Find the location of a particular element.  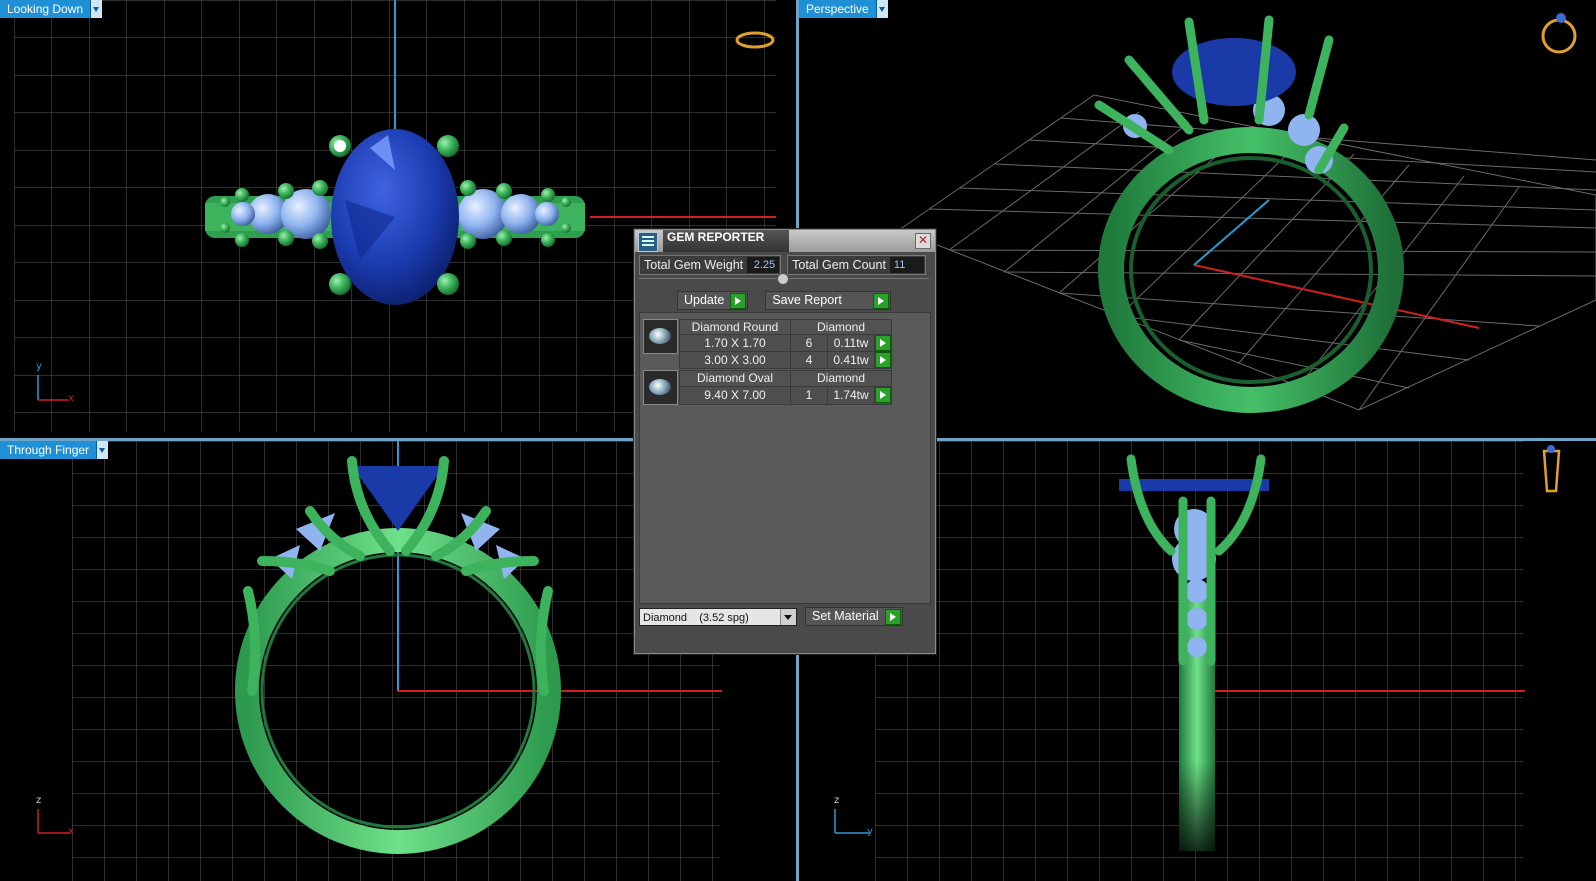

gem-row: 9.40 X 7.00 1 1.74tw is located at coordinates (785, 395).